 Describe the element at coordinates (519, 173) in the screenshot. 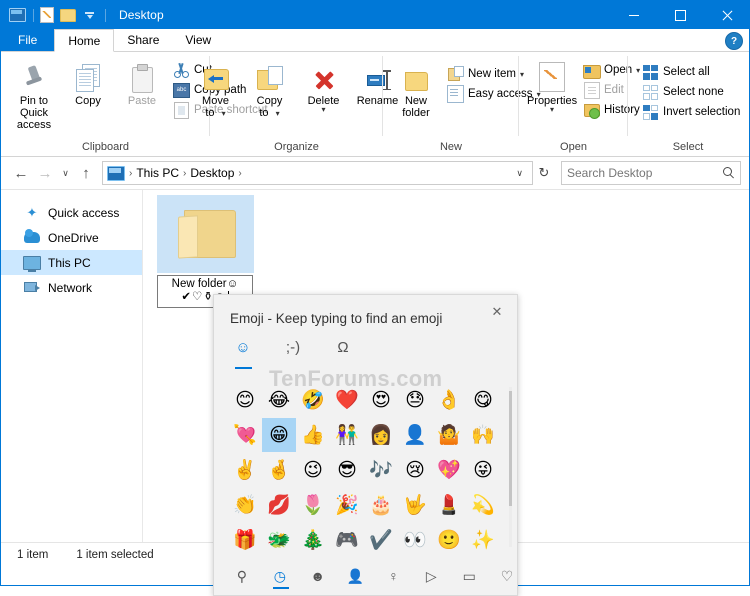

I see `address-dropdown-icon: ∨` at that location.